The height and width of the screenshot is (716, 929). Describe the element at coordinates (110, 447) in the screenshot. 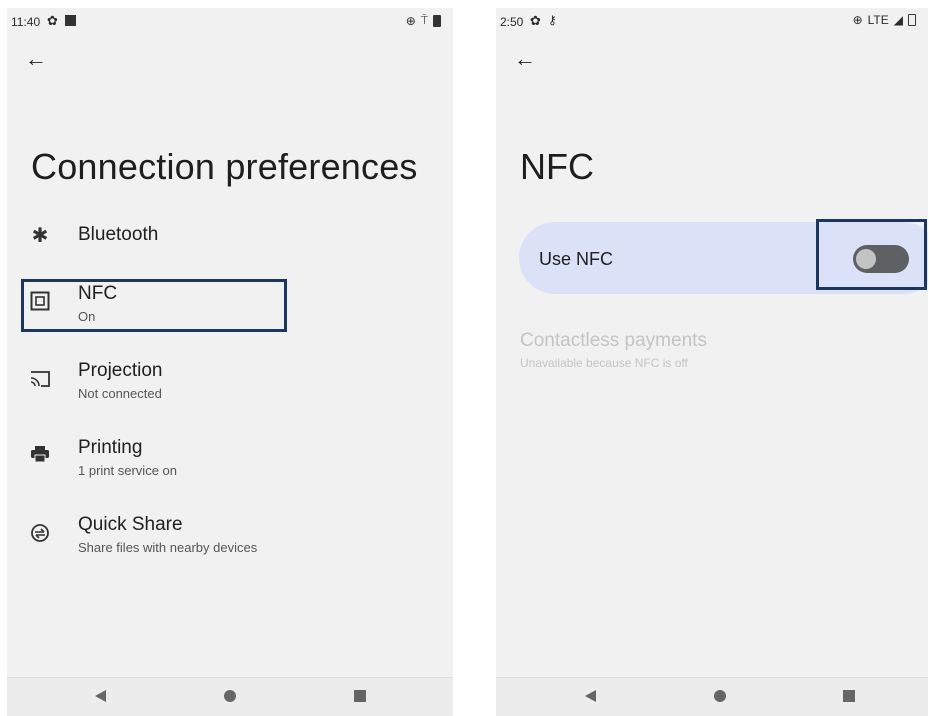

I see `printing-label: Printing` at that location.